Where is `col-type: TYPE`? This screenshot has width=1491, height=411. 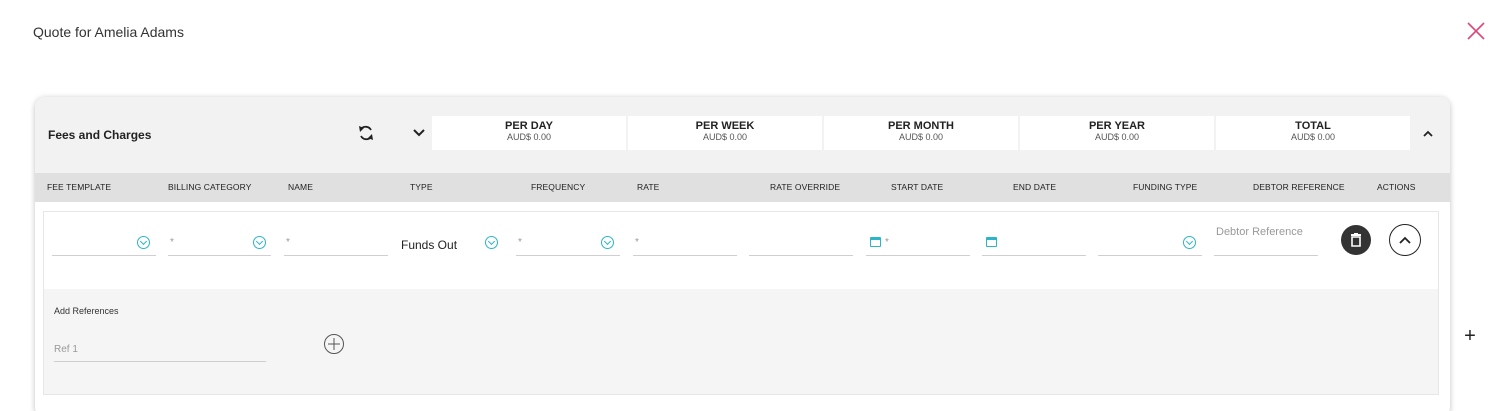
col-type: TYPE is located at coordinates (421, 187).